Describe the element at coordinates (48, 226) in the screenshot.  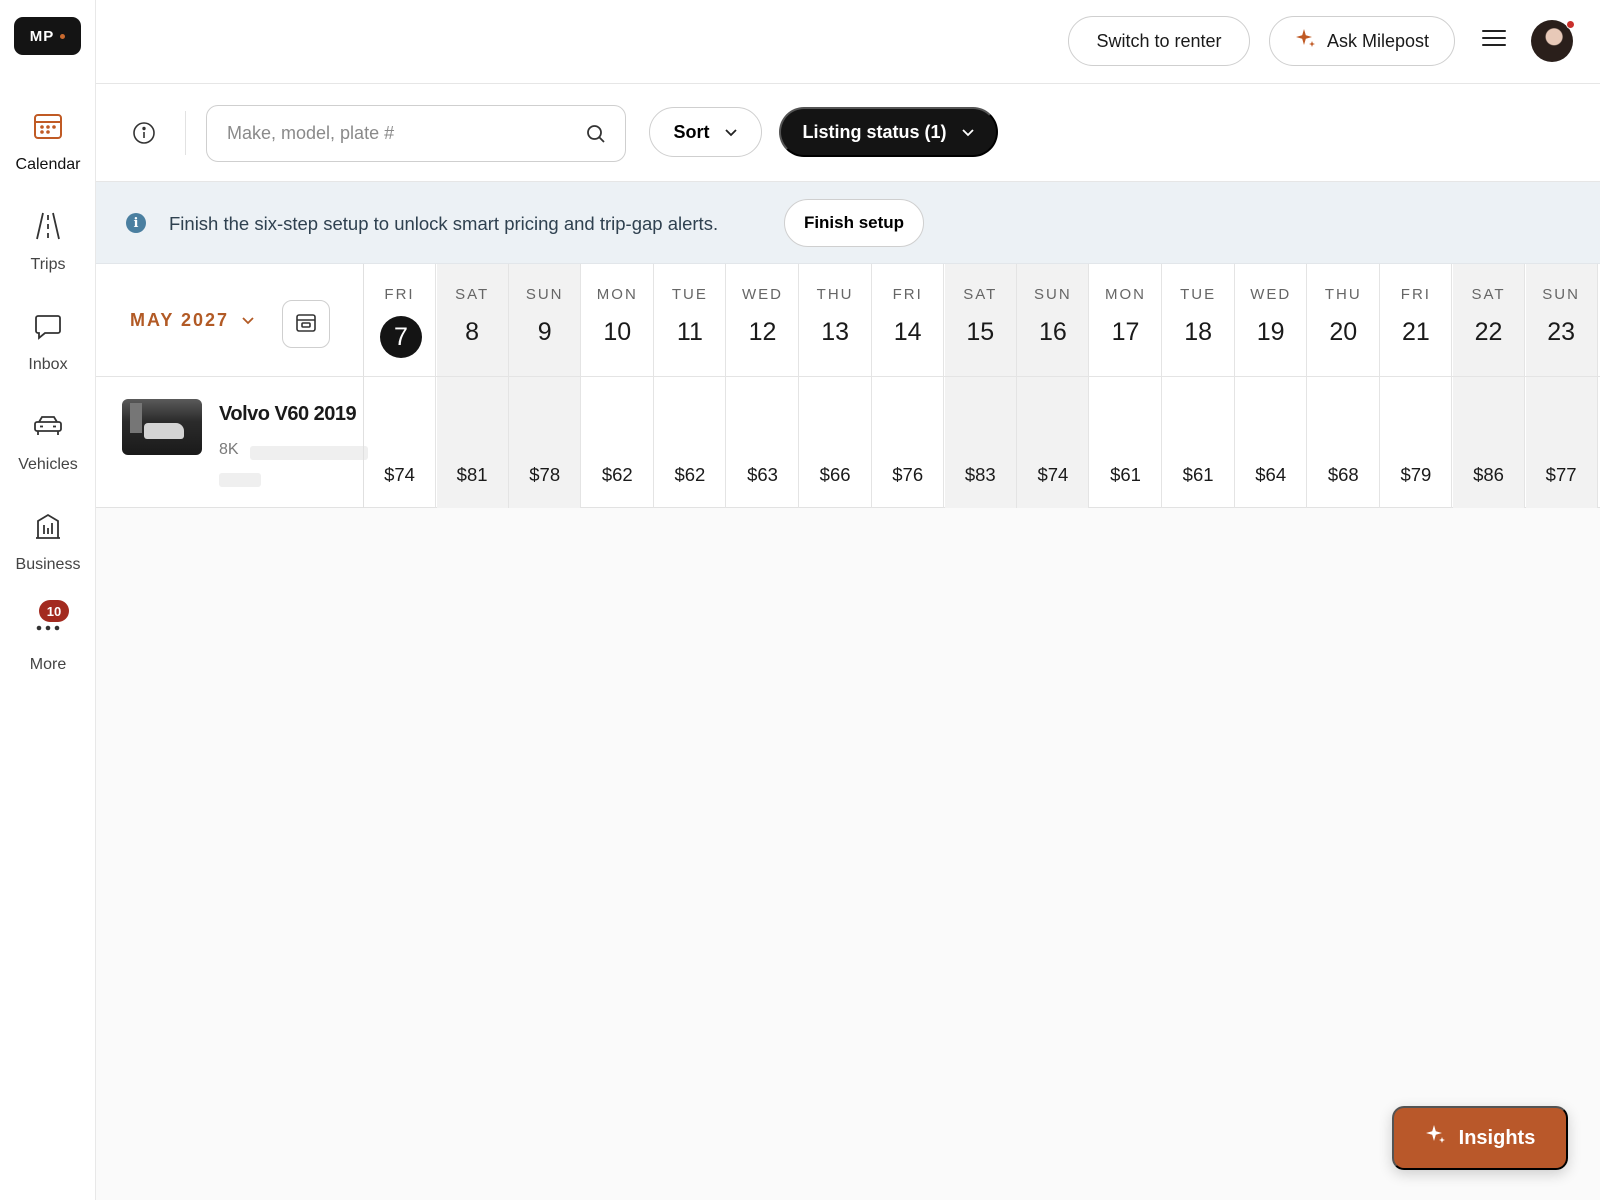
I see `road-icon` at that location.